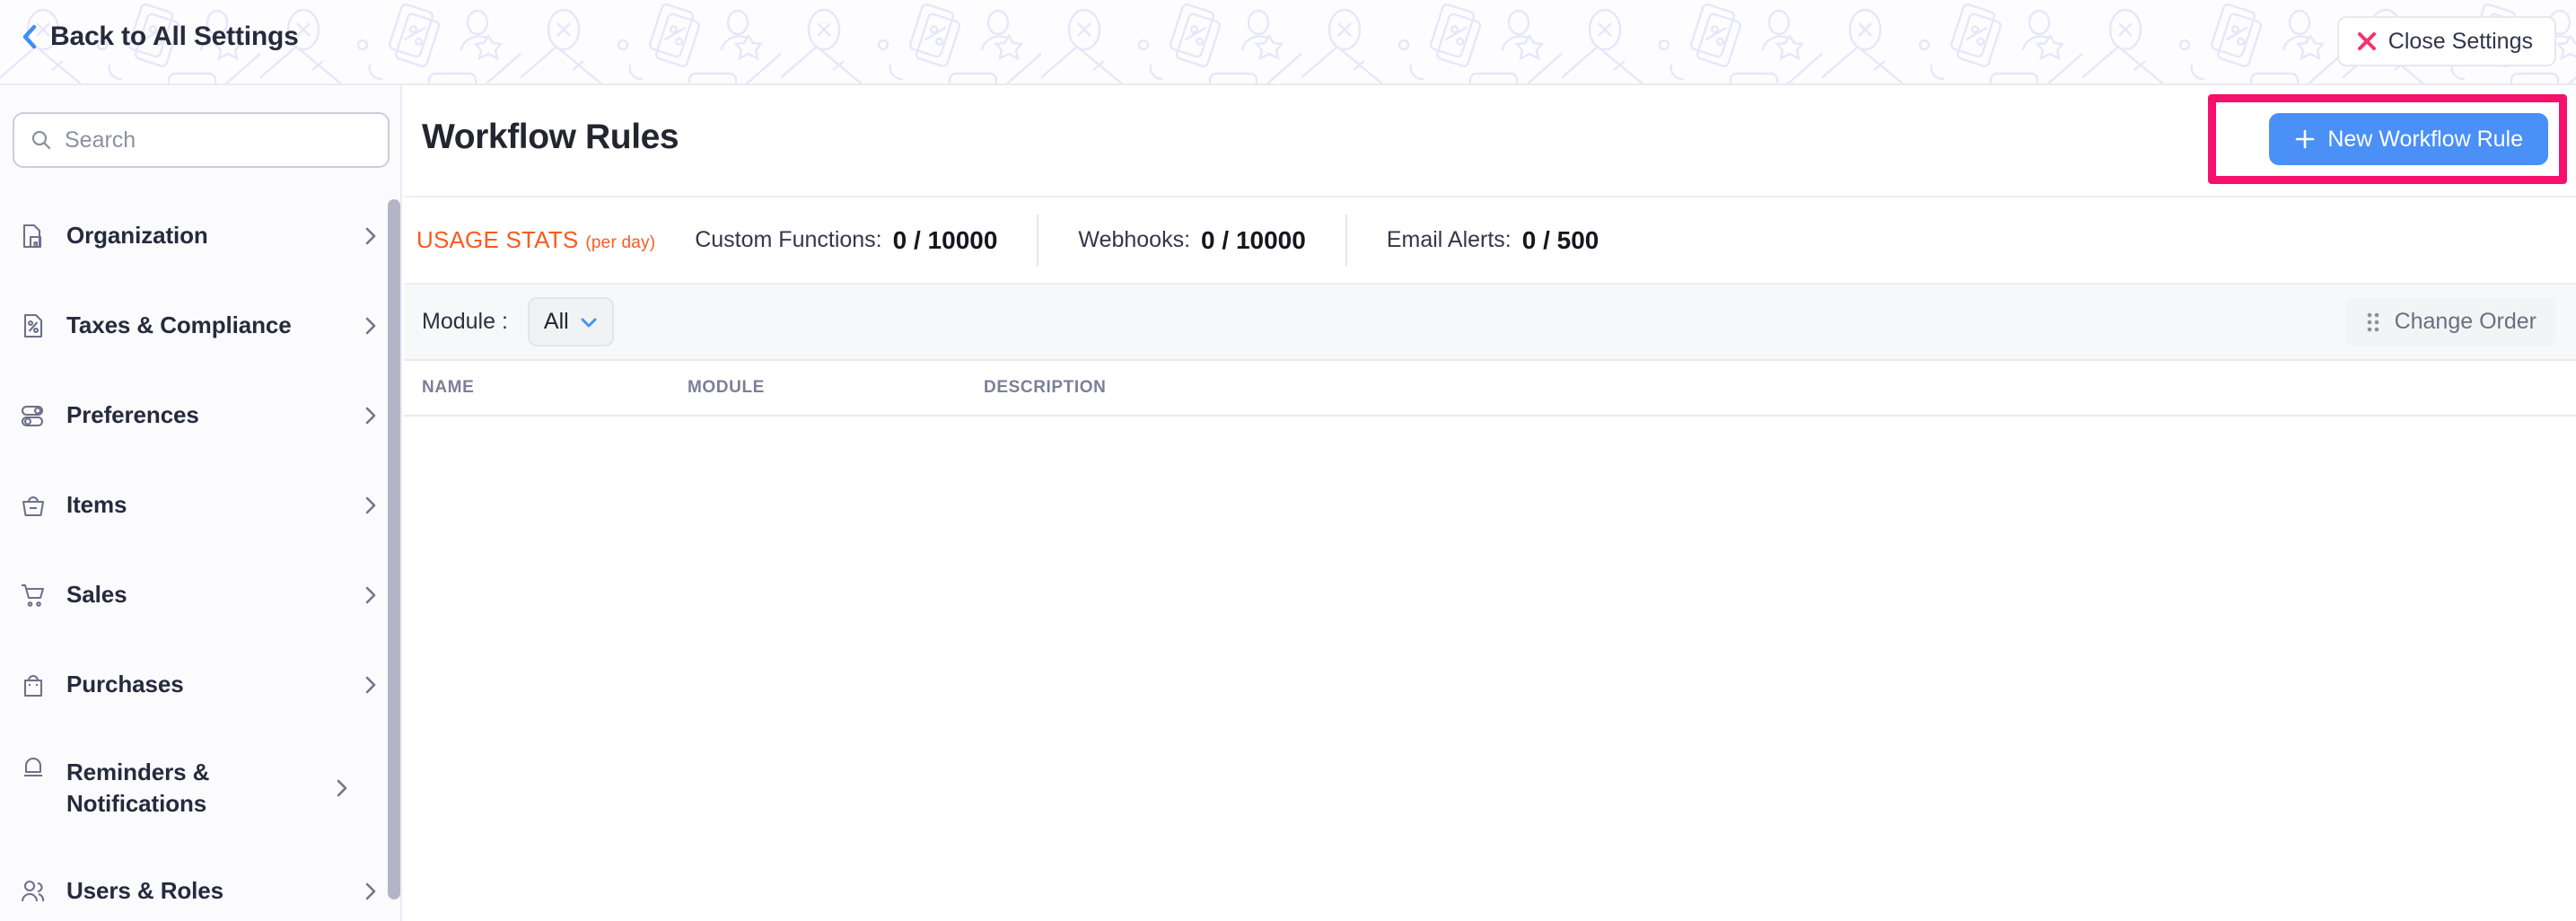  What do you see at coordinates (589, 322) in the screenshot?
I see `chevron-down-icon` at bounding box center [589, 322].